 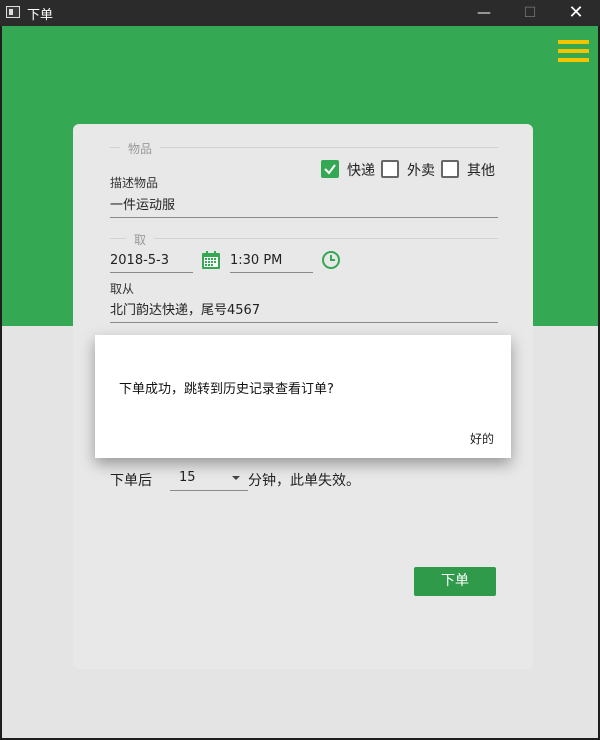 I want to click on dropdown-arrow-icon, so click(x=236, y=478).